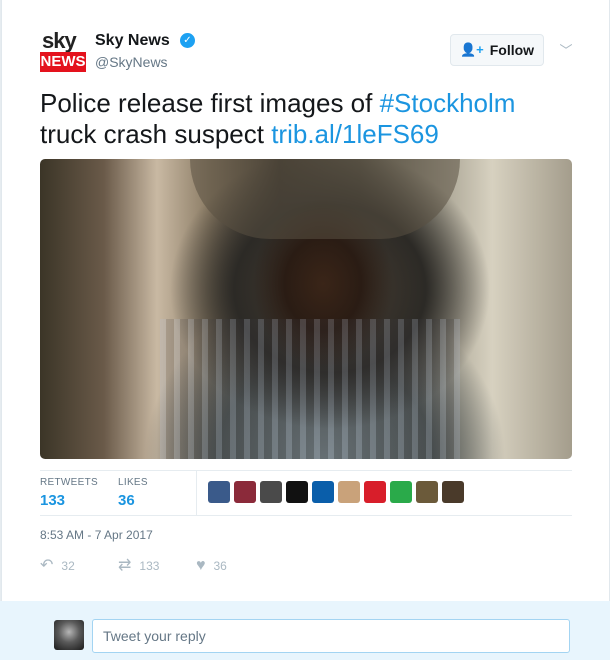 The image size is (610, 660). What do you see at coordinates (57, 566) in the screenshot?
I see `reply-action: ↶ 32` at bounding box center [57, 566].